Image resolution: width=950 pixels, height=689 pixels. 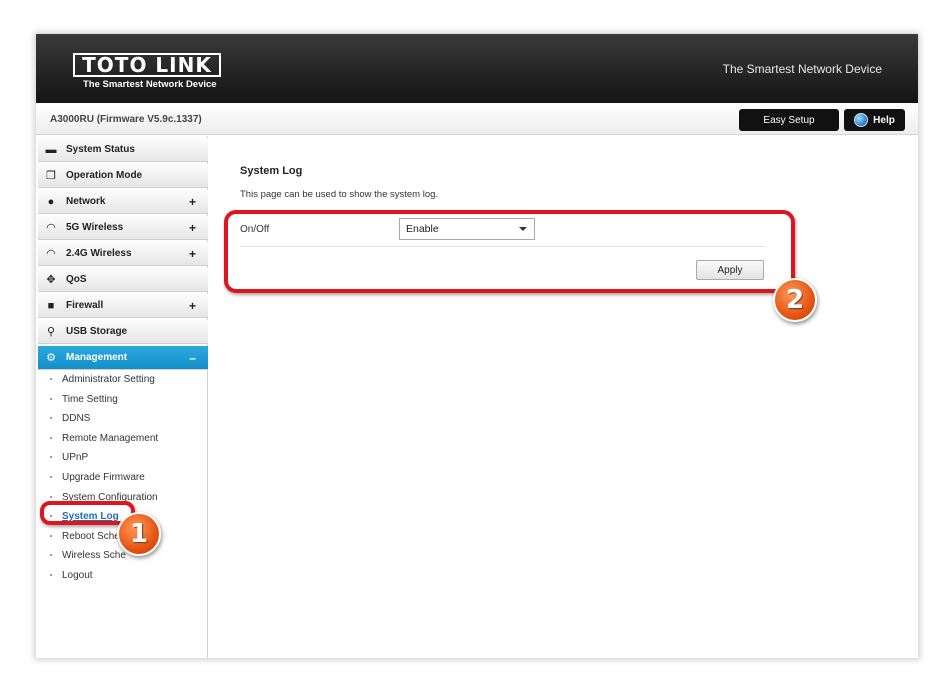 I want to click on step-badge-2: 2, so click(x=795, y=300).